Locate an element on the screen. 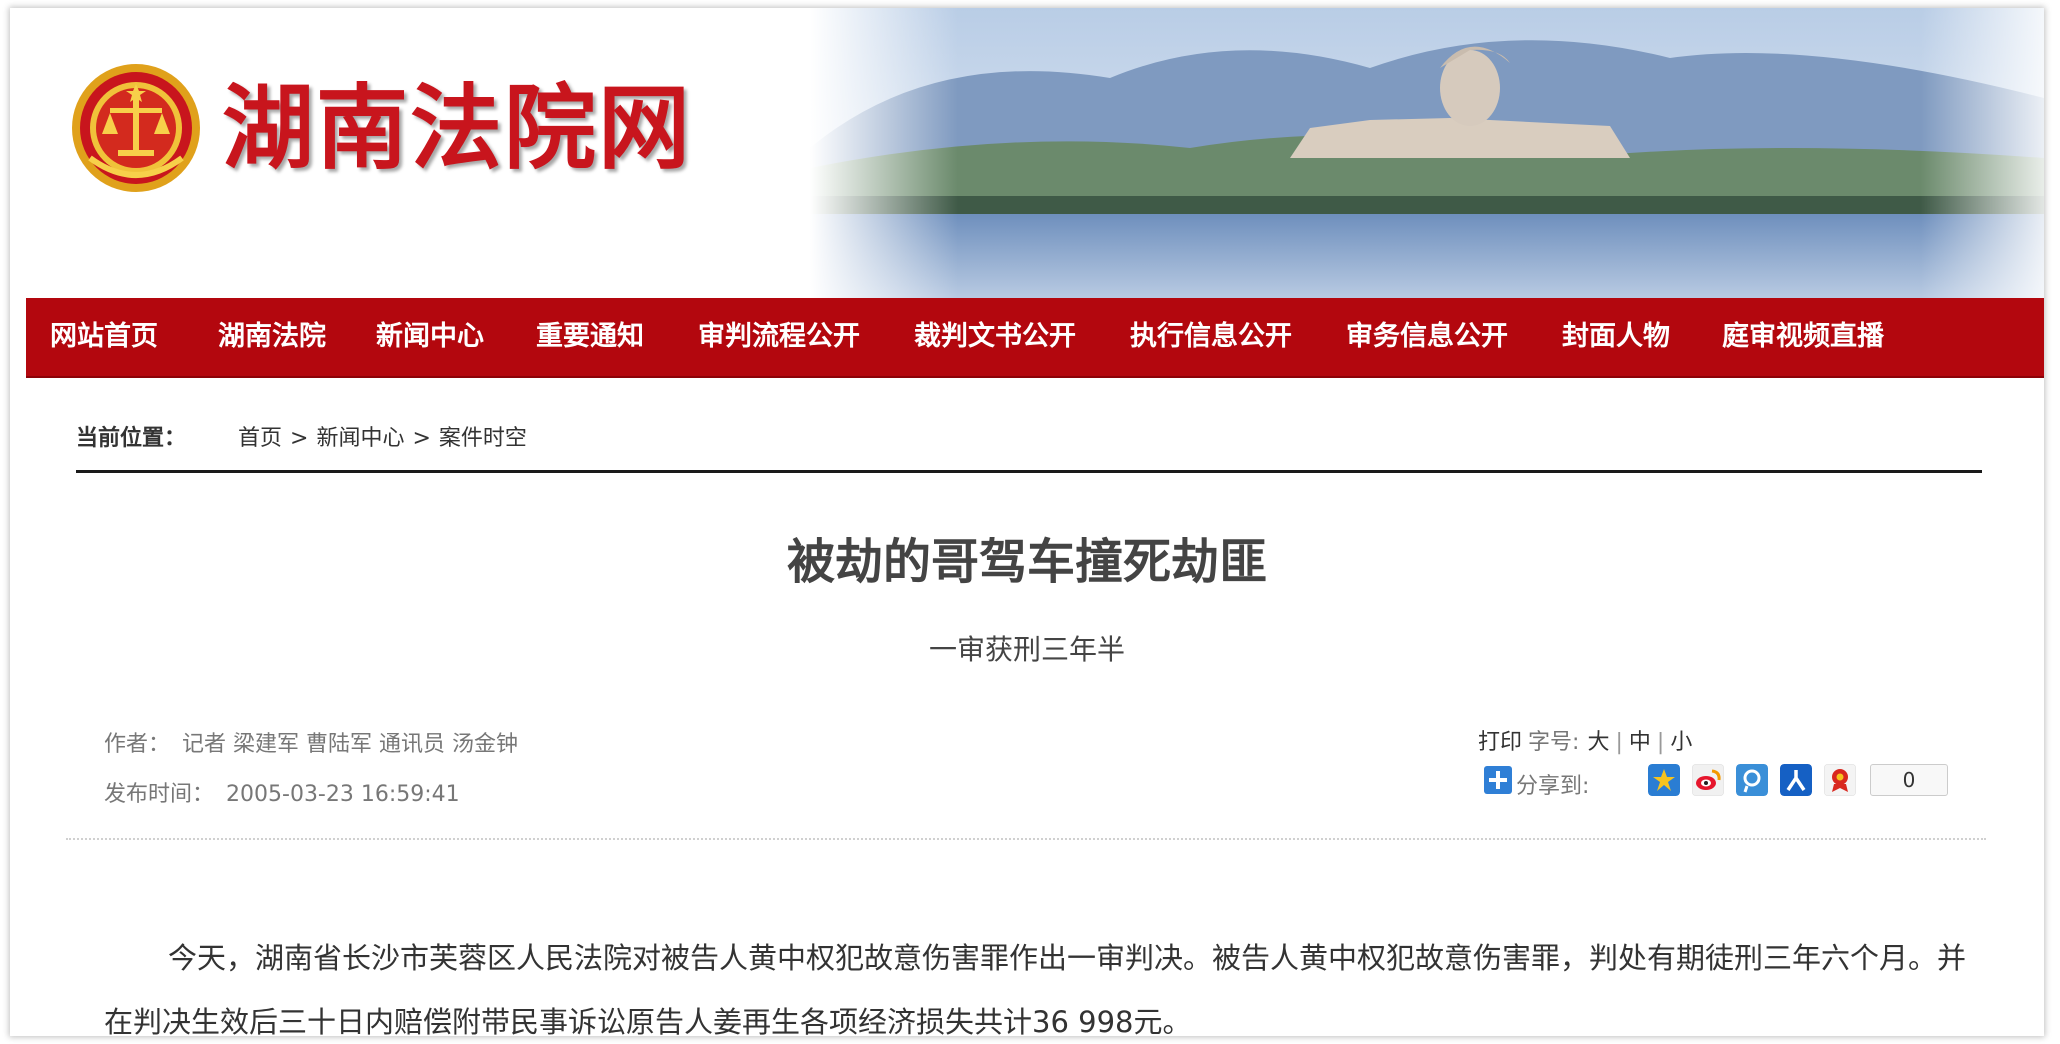 Image resolution: width=2060 pixels, height=1044 pixels. share-count: 0 is located at coordinates (1909, 780).